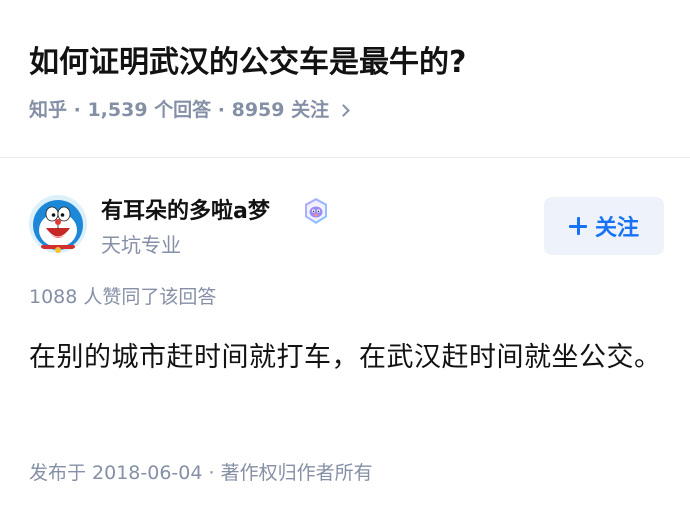  I want to click on avatar, so click(58, 224).